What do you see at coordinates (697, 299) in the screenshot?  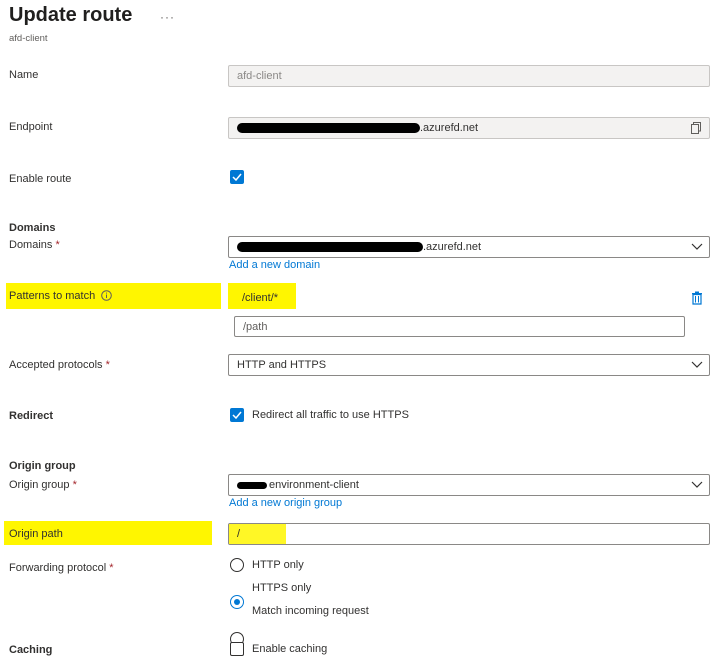 I see `trash-icon` at bounding box center [697, 299].